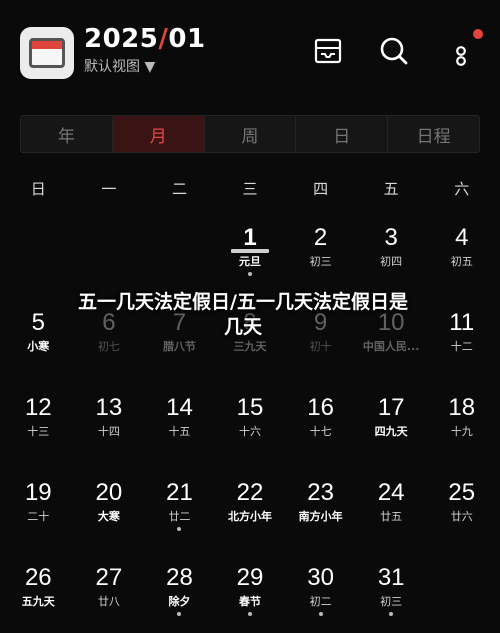 The image size is (500, 633). I want to click on day-cell: 12 十三, so click(38, 427).